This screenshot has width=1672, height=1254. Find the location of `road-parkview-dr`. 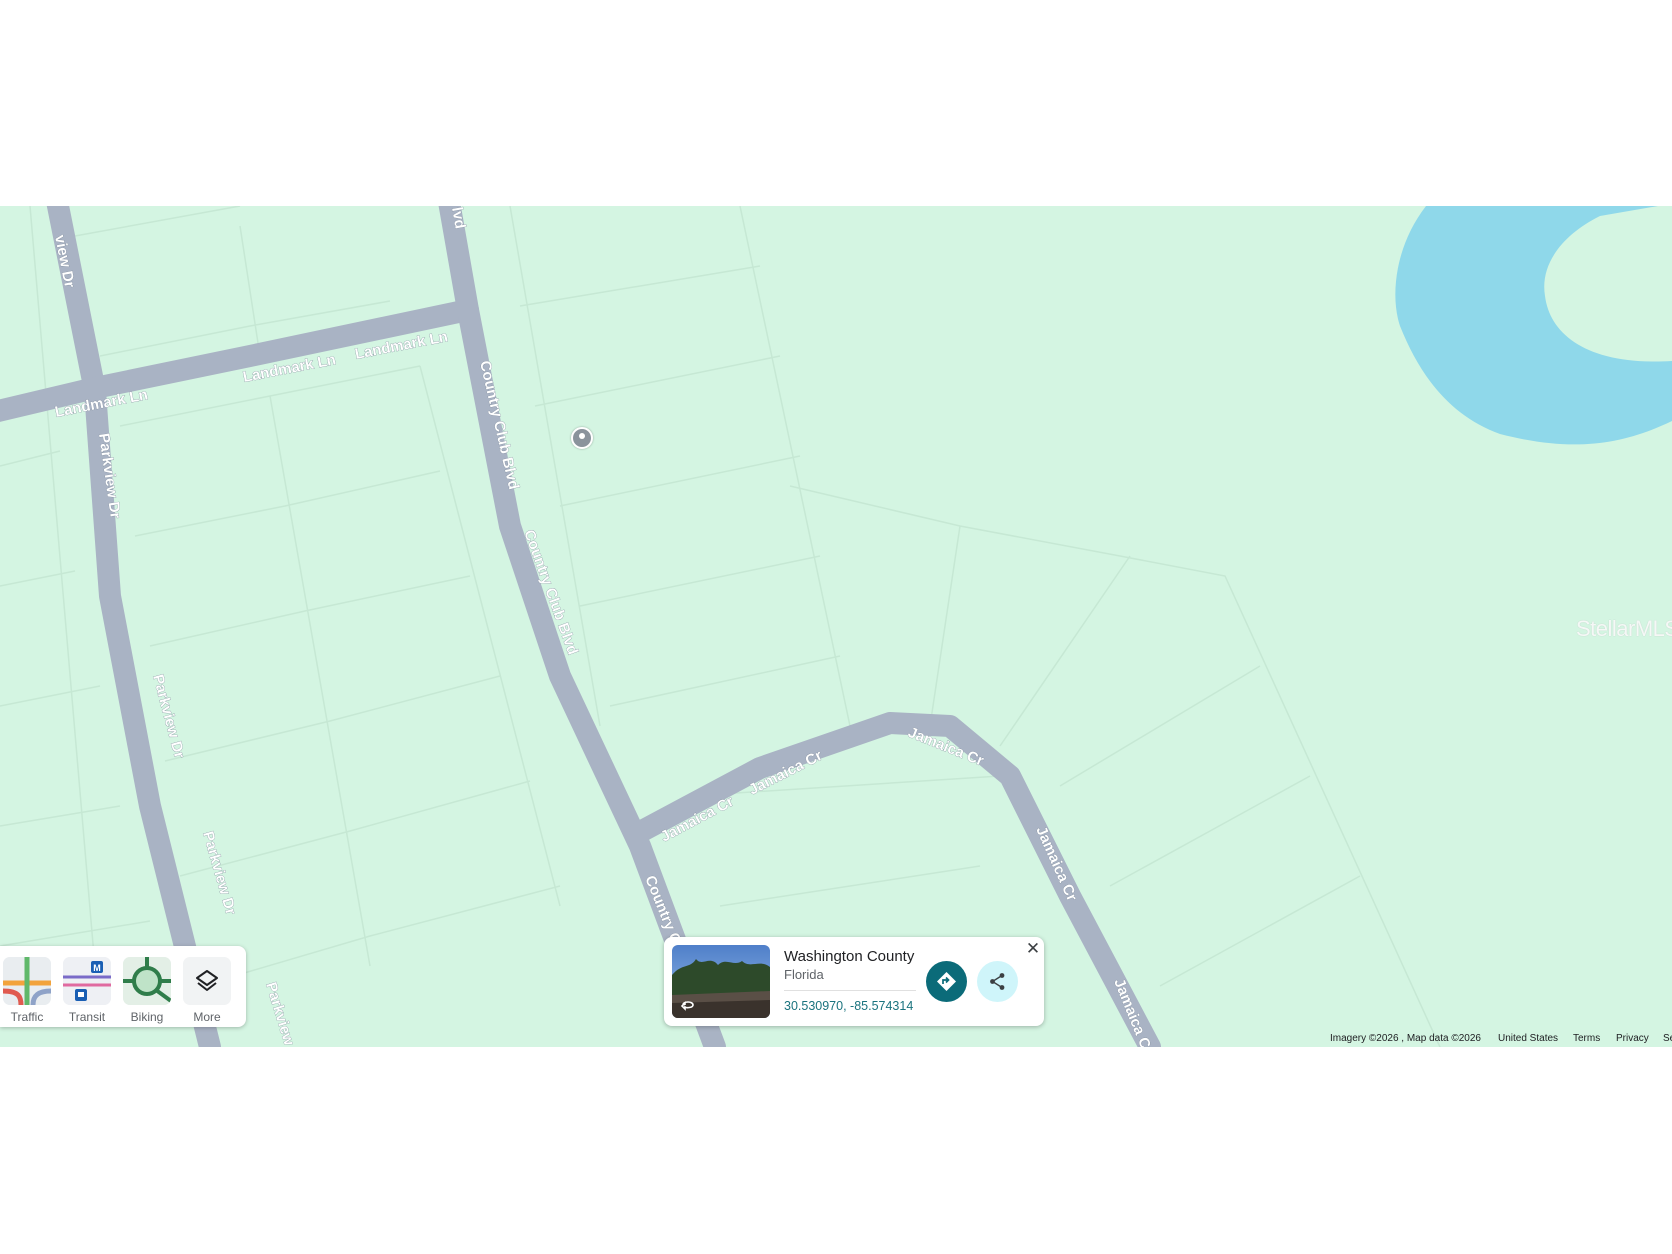

road-parkview-dr is located at coordinates (133, 626).